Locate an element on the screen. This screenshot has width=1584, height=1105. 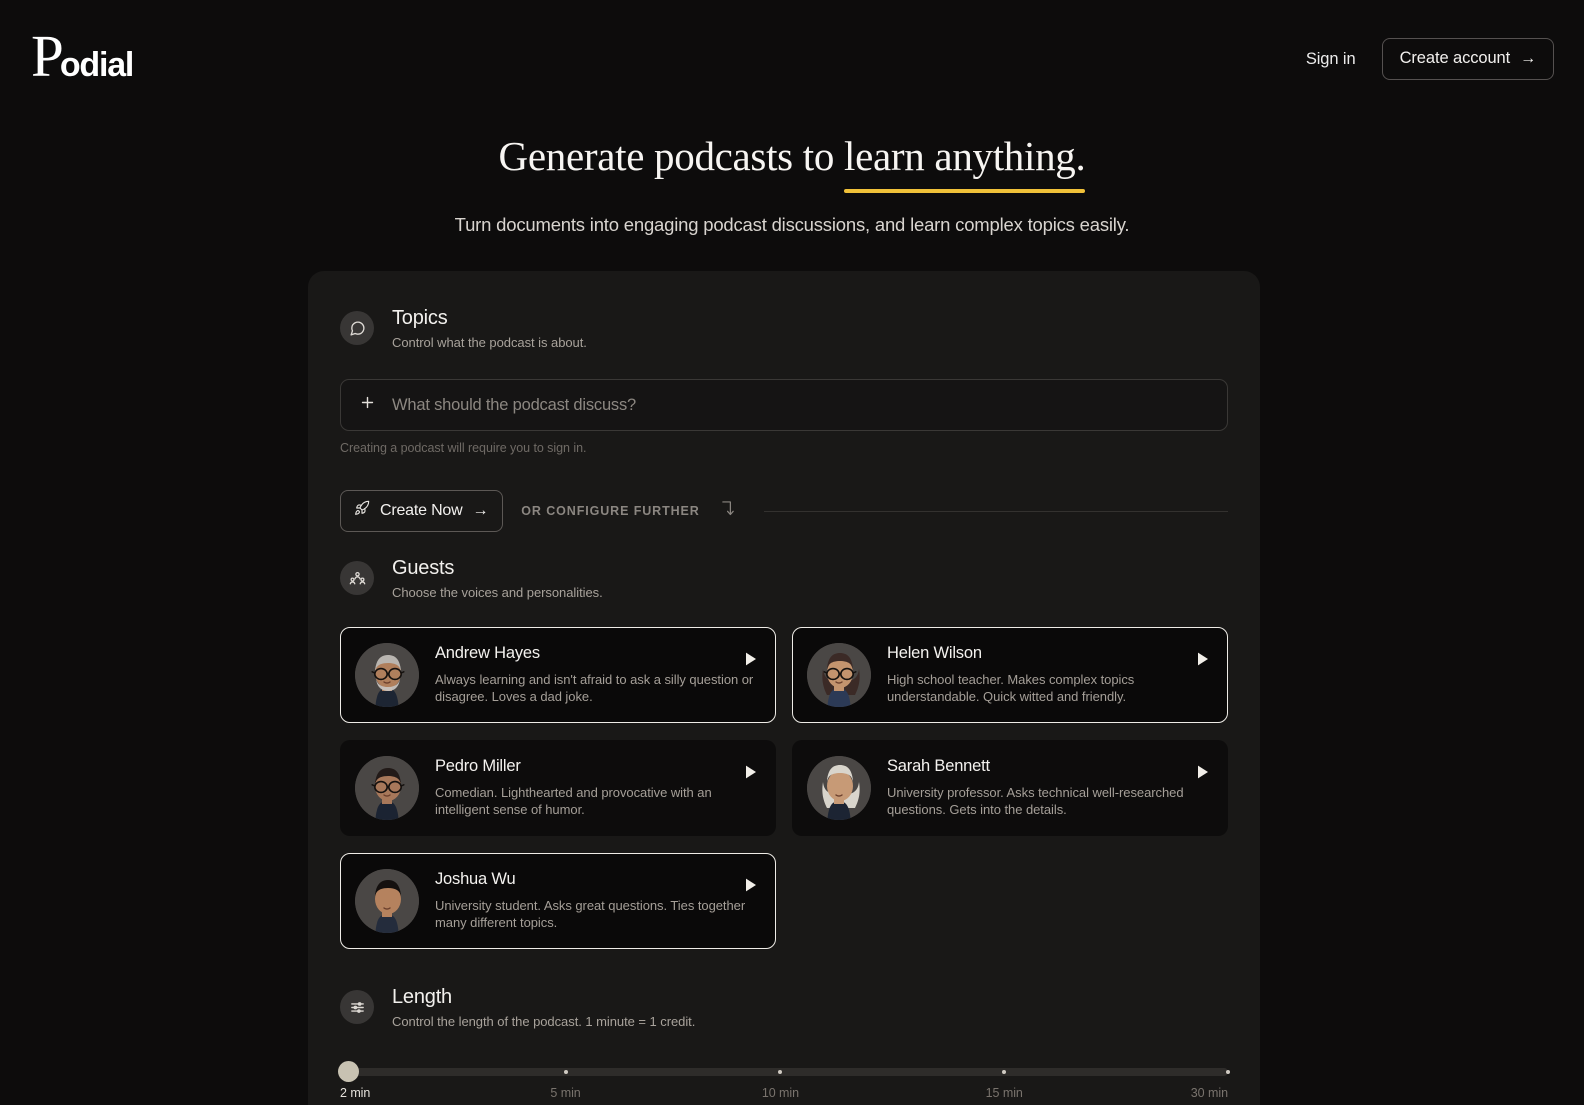
length-slider: 2 min 5 min 10 min 15 min 30 min is located at coordinates (784, 1081).